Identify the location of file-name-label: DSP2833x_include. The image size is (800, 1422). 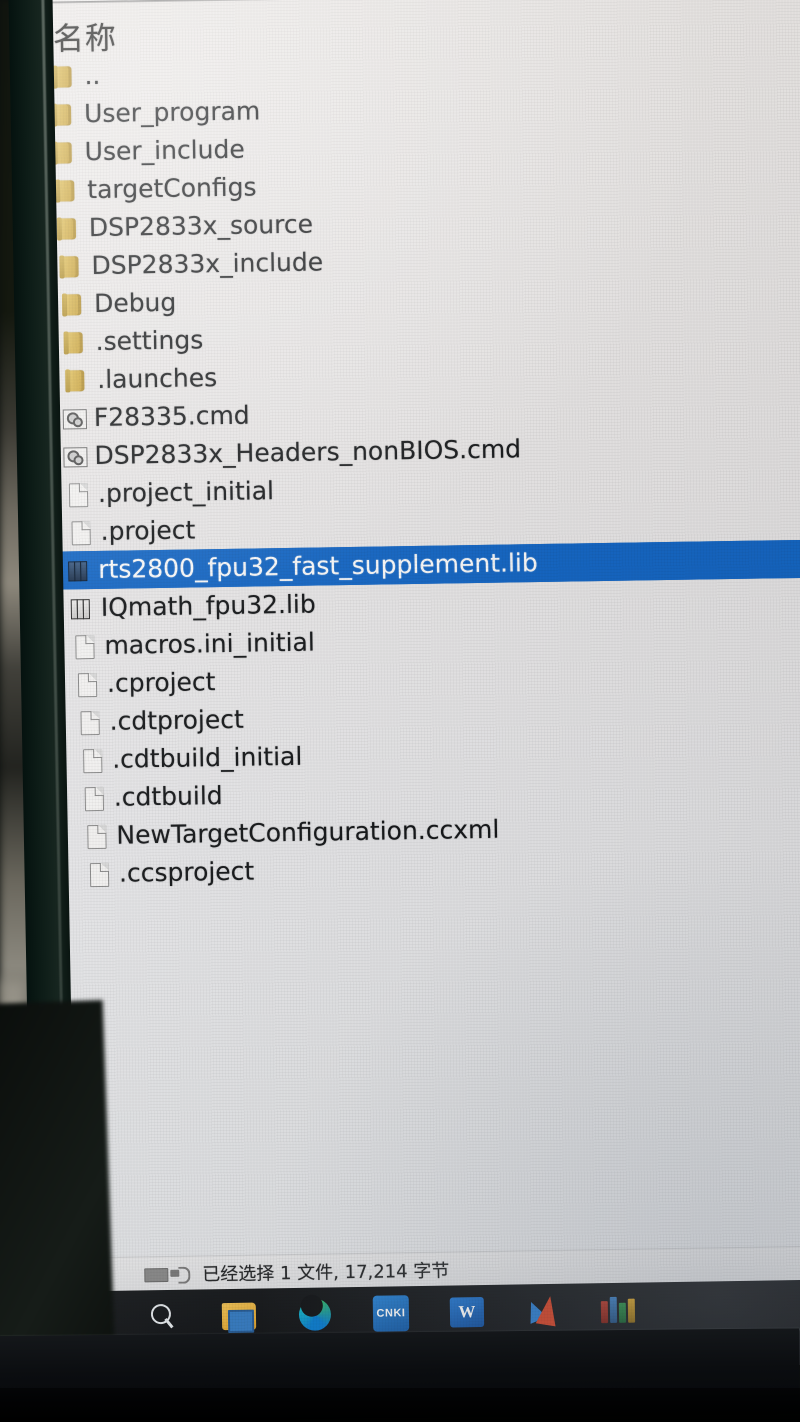
(207, 264).